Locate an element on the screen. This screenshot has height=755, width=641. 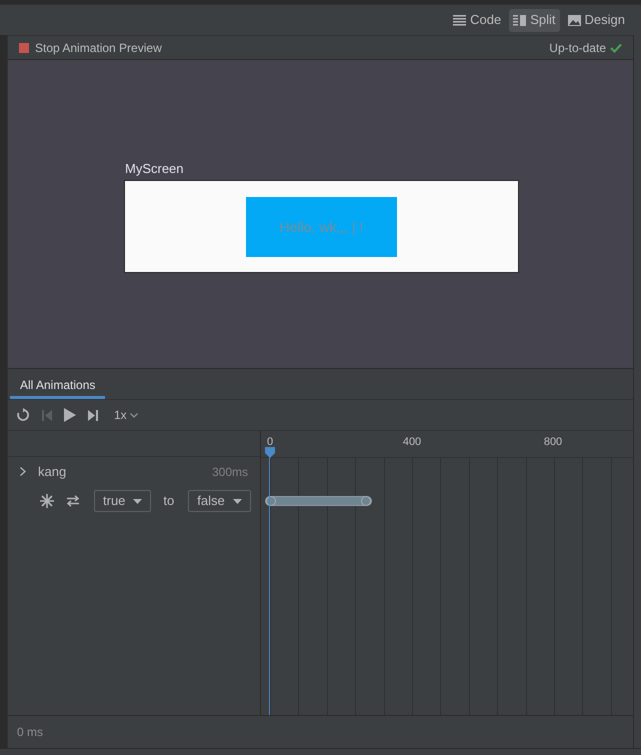
current-time: 0 ms is located at coordinates (30, 732).